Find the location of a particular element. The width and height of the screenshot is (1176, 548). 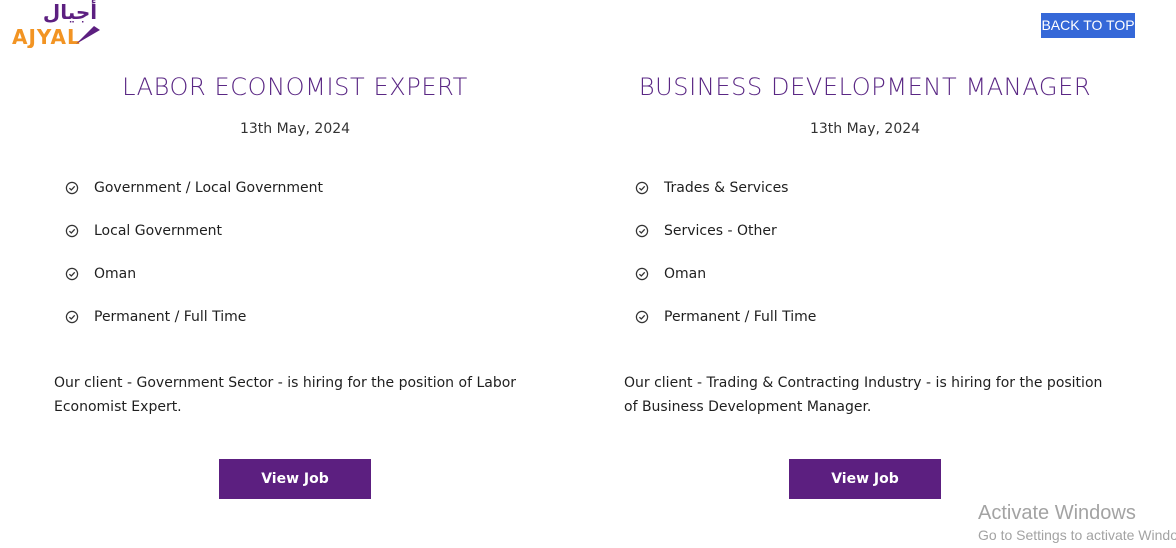

job-meta-label: Services - Other is located at coordinates (720, 231).